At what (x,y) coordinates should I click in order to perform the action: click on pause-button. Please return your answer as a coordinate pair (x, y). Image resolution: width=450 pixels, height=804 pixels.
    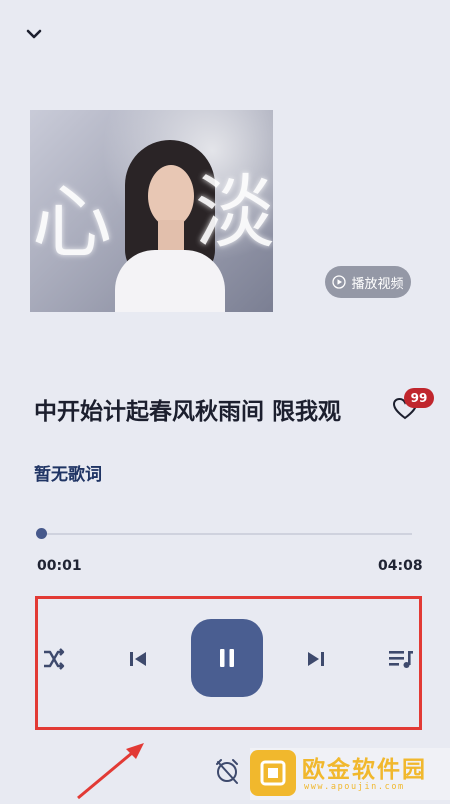
    Looking at the image, I should click on (227, 658).